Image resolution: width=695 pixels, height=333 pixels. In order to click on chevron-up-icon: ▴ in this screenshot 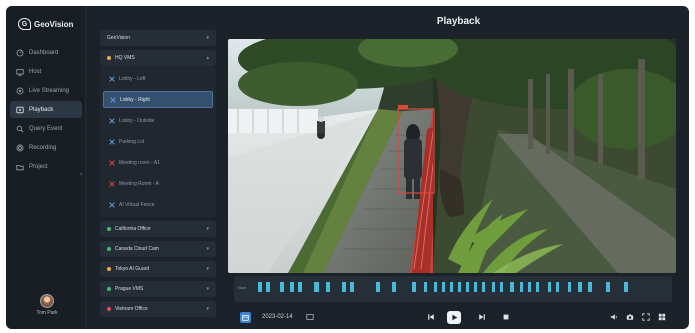, I will do `click(207, 58)`.